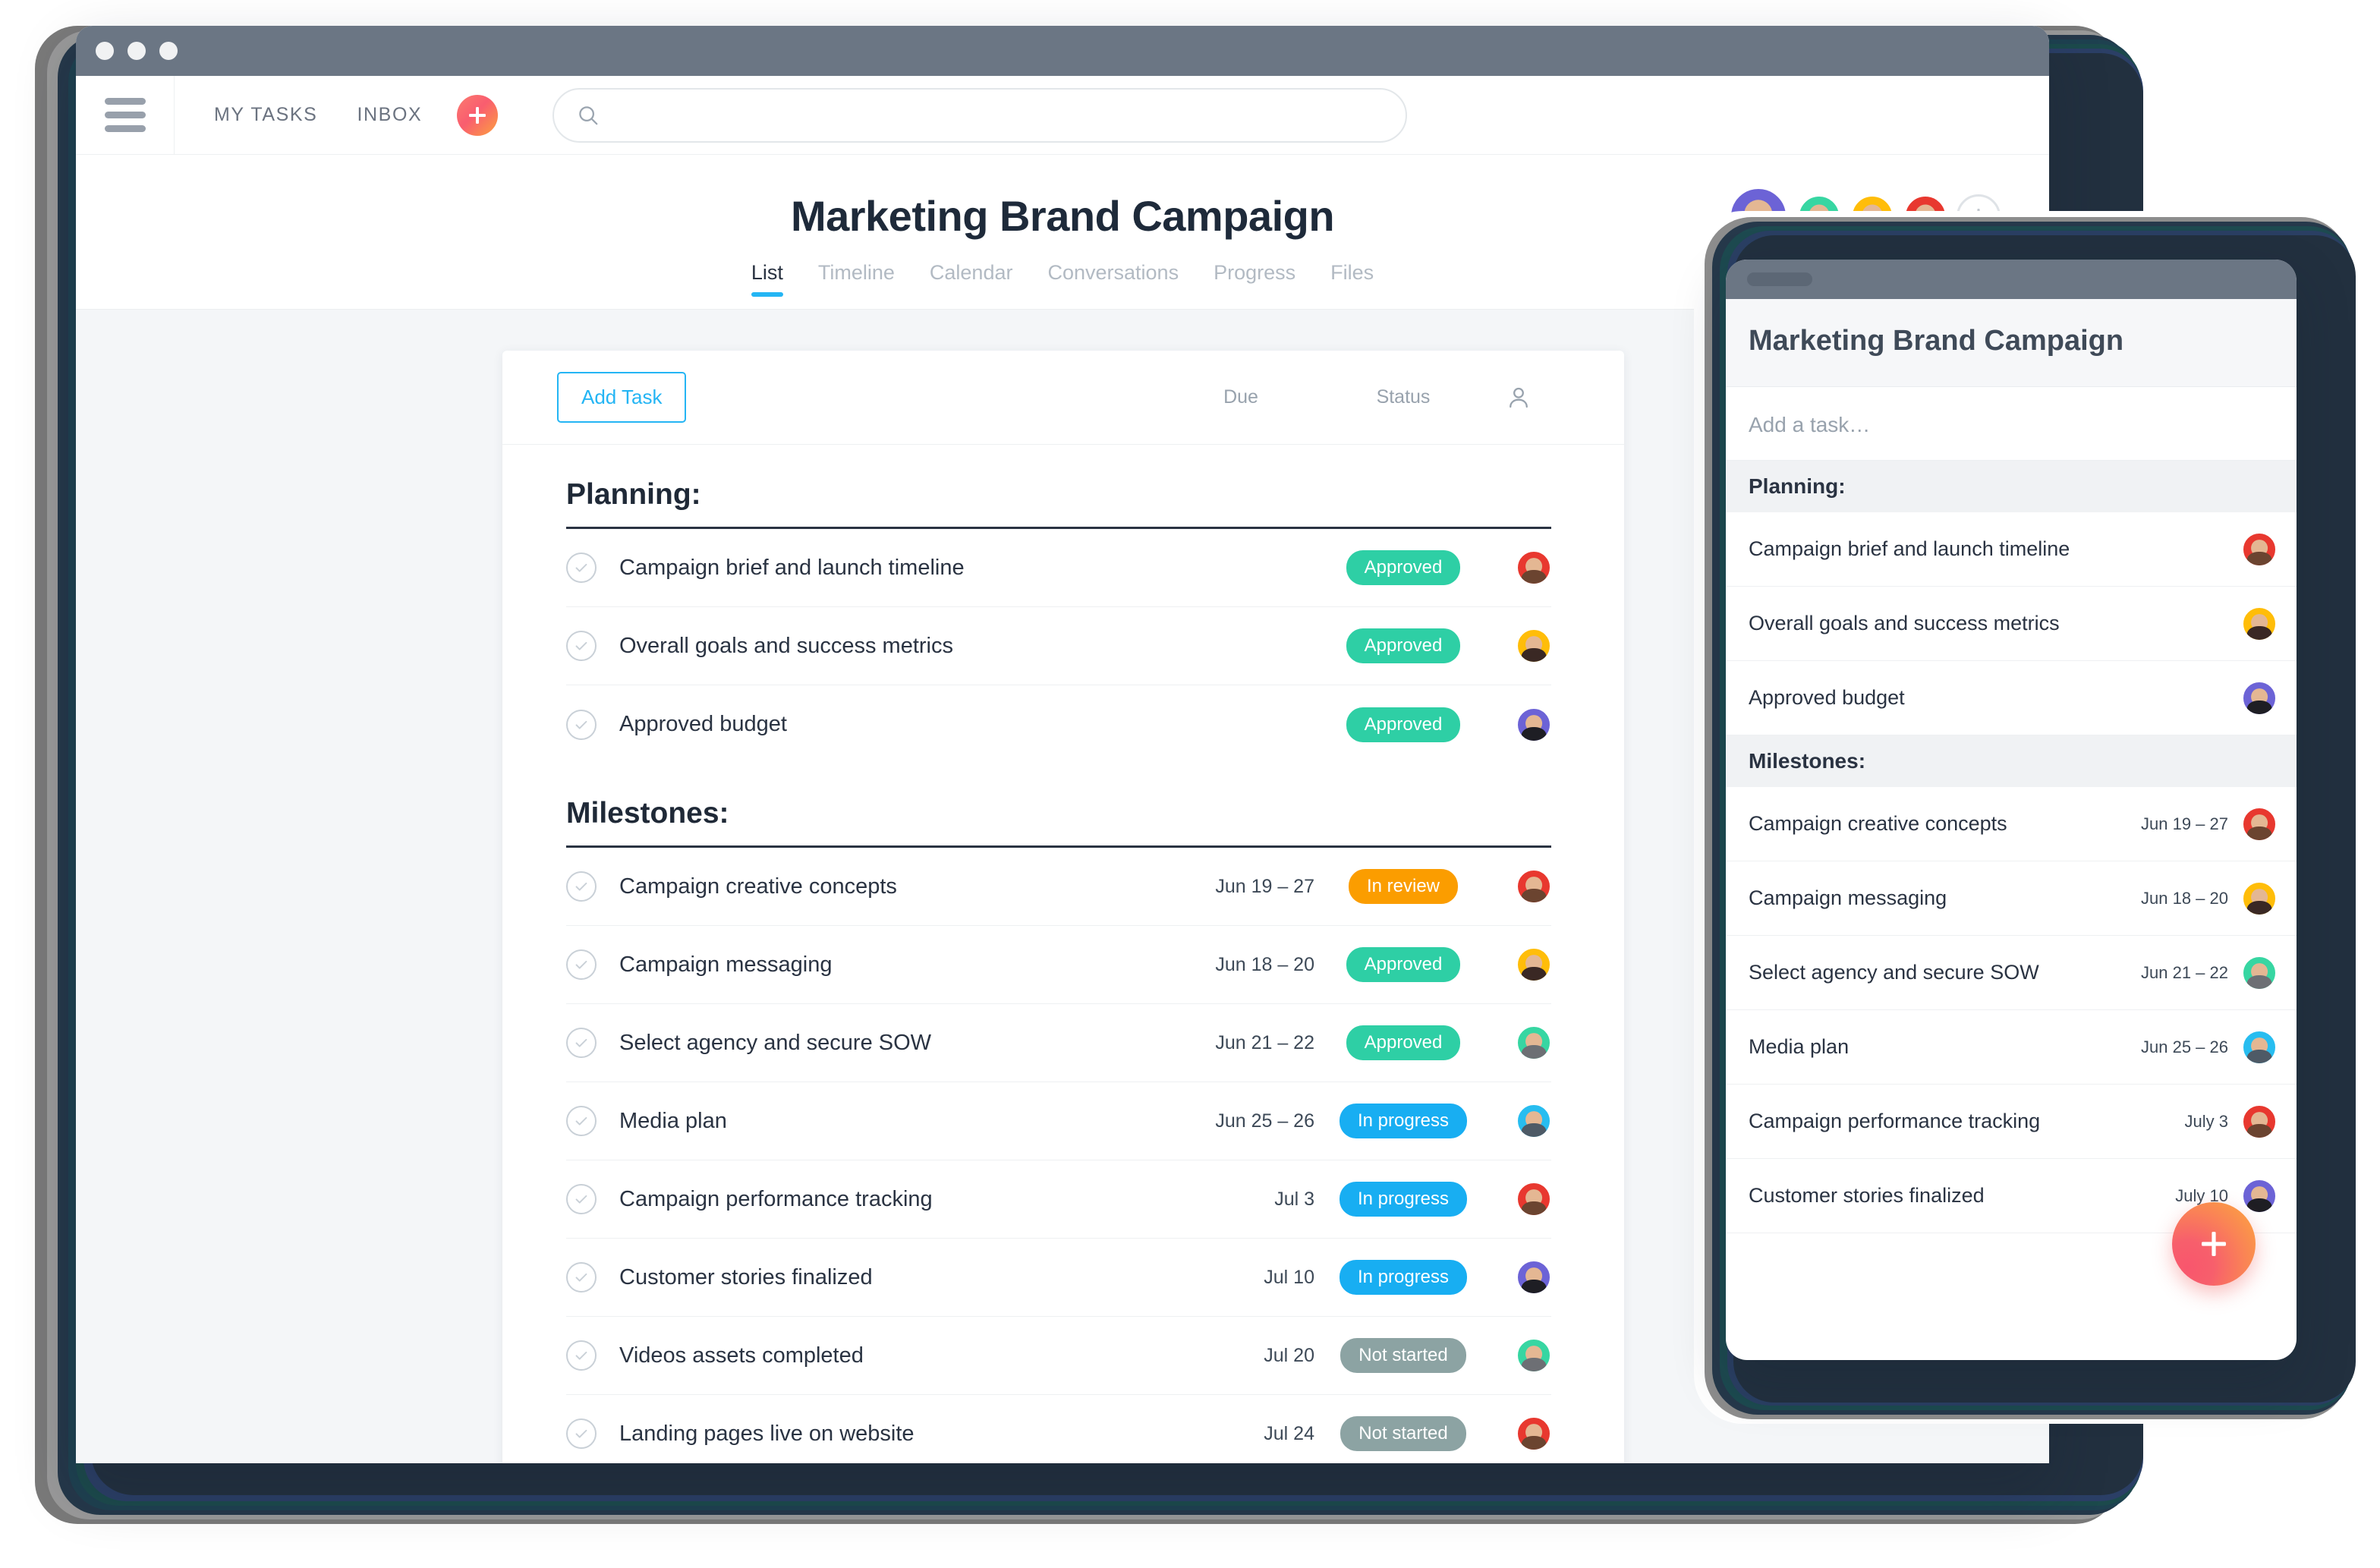 The image size is (2380, 1568). Describe the element at coordinates (2011, 973) in the screenshot. I see `mobile-list-item: Select agency and secure SOW Jun 21 – 22` at that location.